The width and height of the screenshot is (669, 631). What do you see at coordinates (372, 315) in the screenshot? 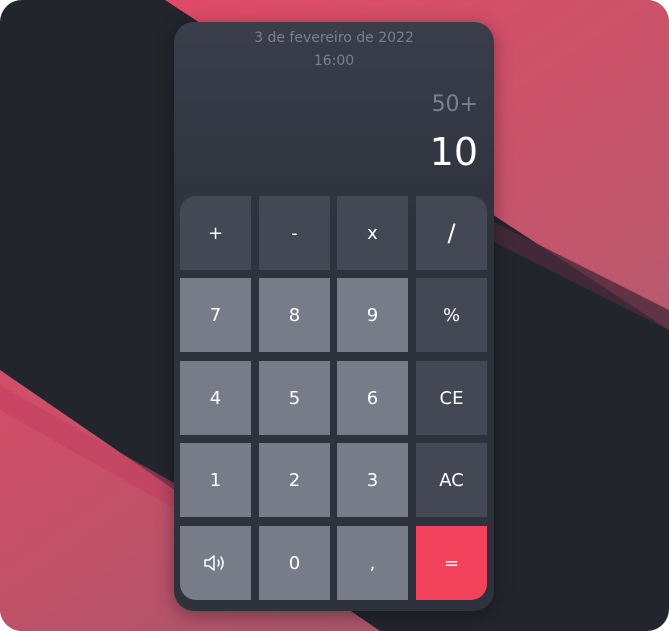
I see `digit-9-button: 9` at bounding box center [372, 315].